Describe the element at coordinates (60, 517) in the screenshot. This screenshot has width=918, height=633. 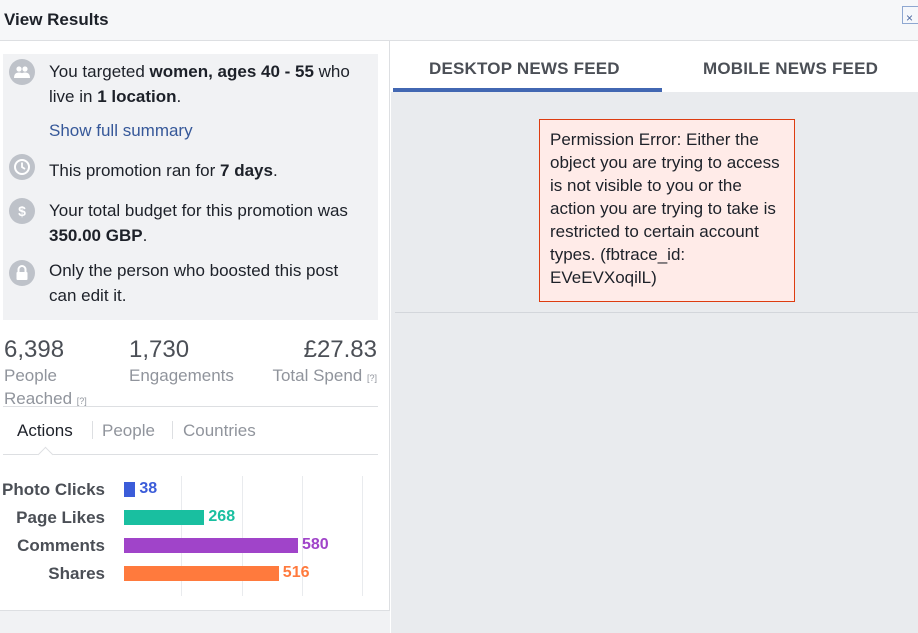
I see `chart-category-label: Page Likes` at that location.